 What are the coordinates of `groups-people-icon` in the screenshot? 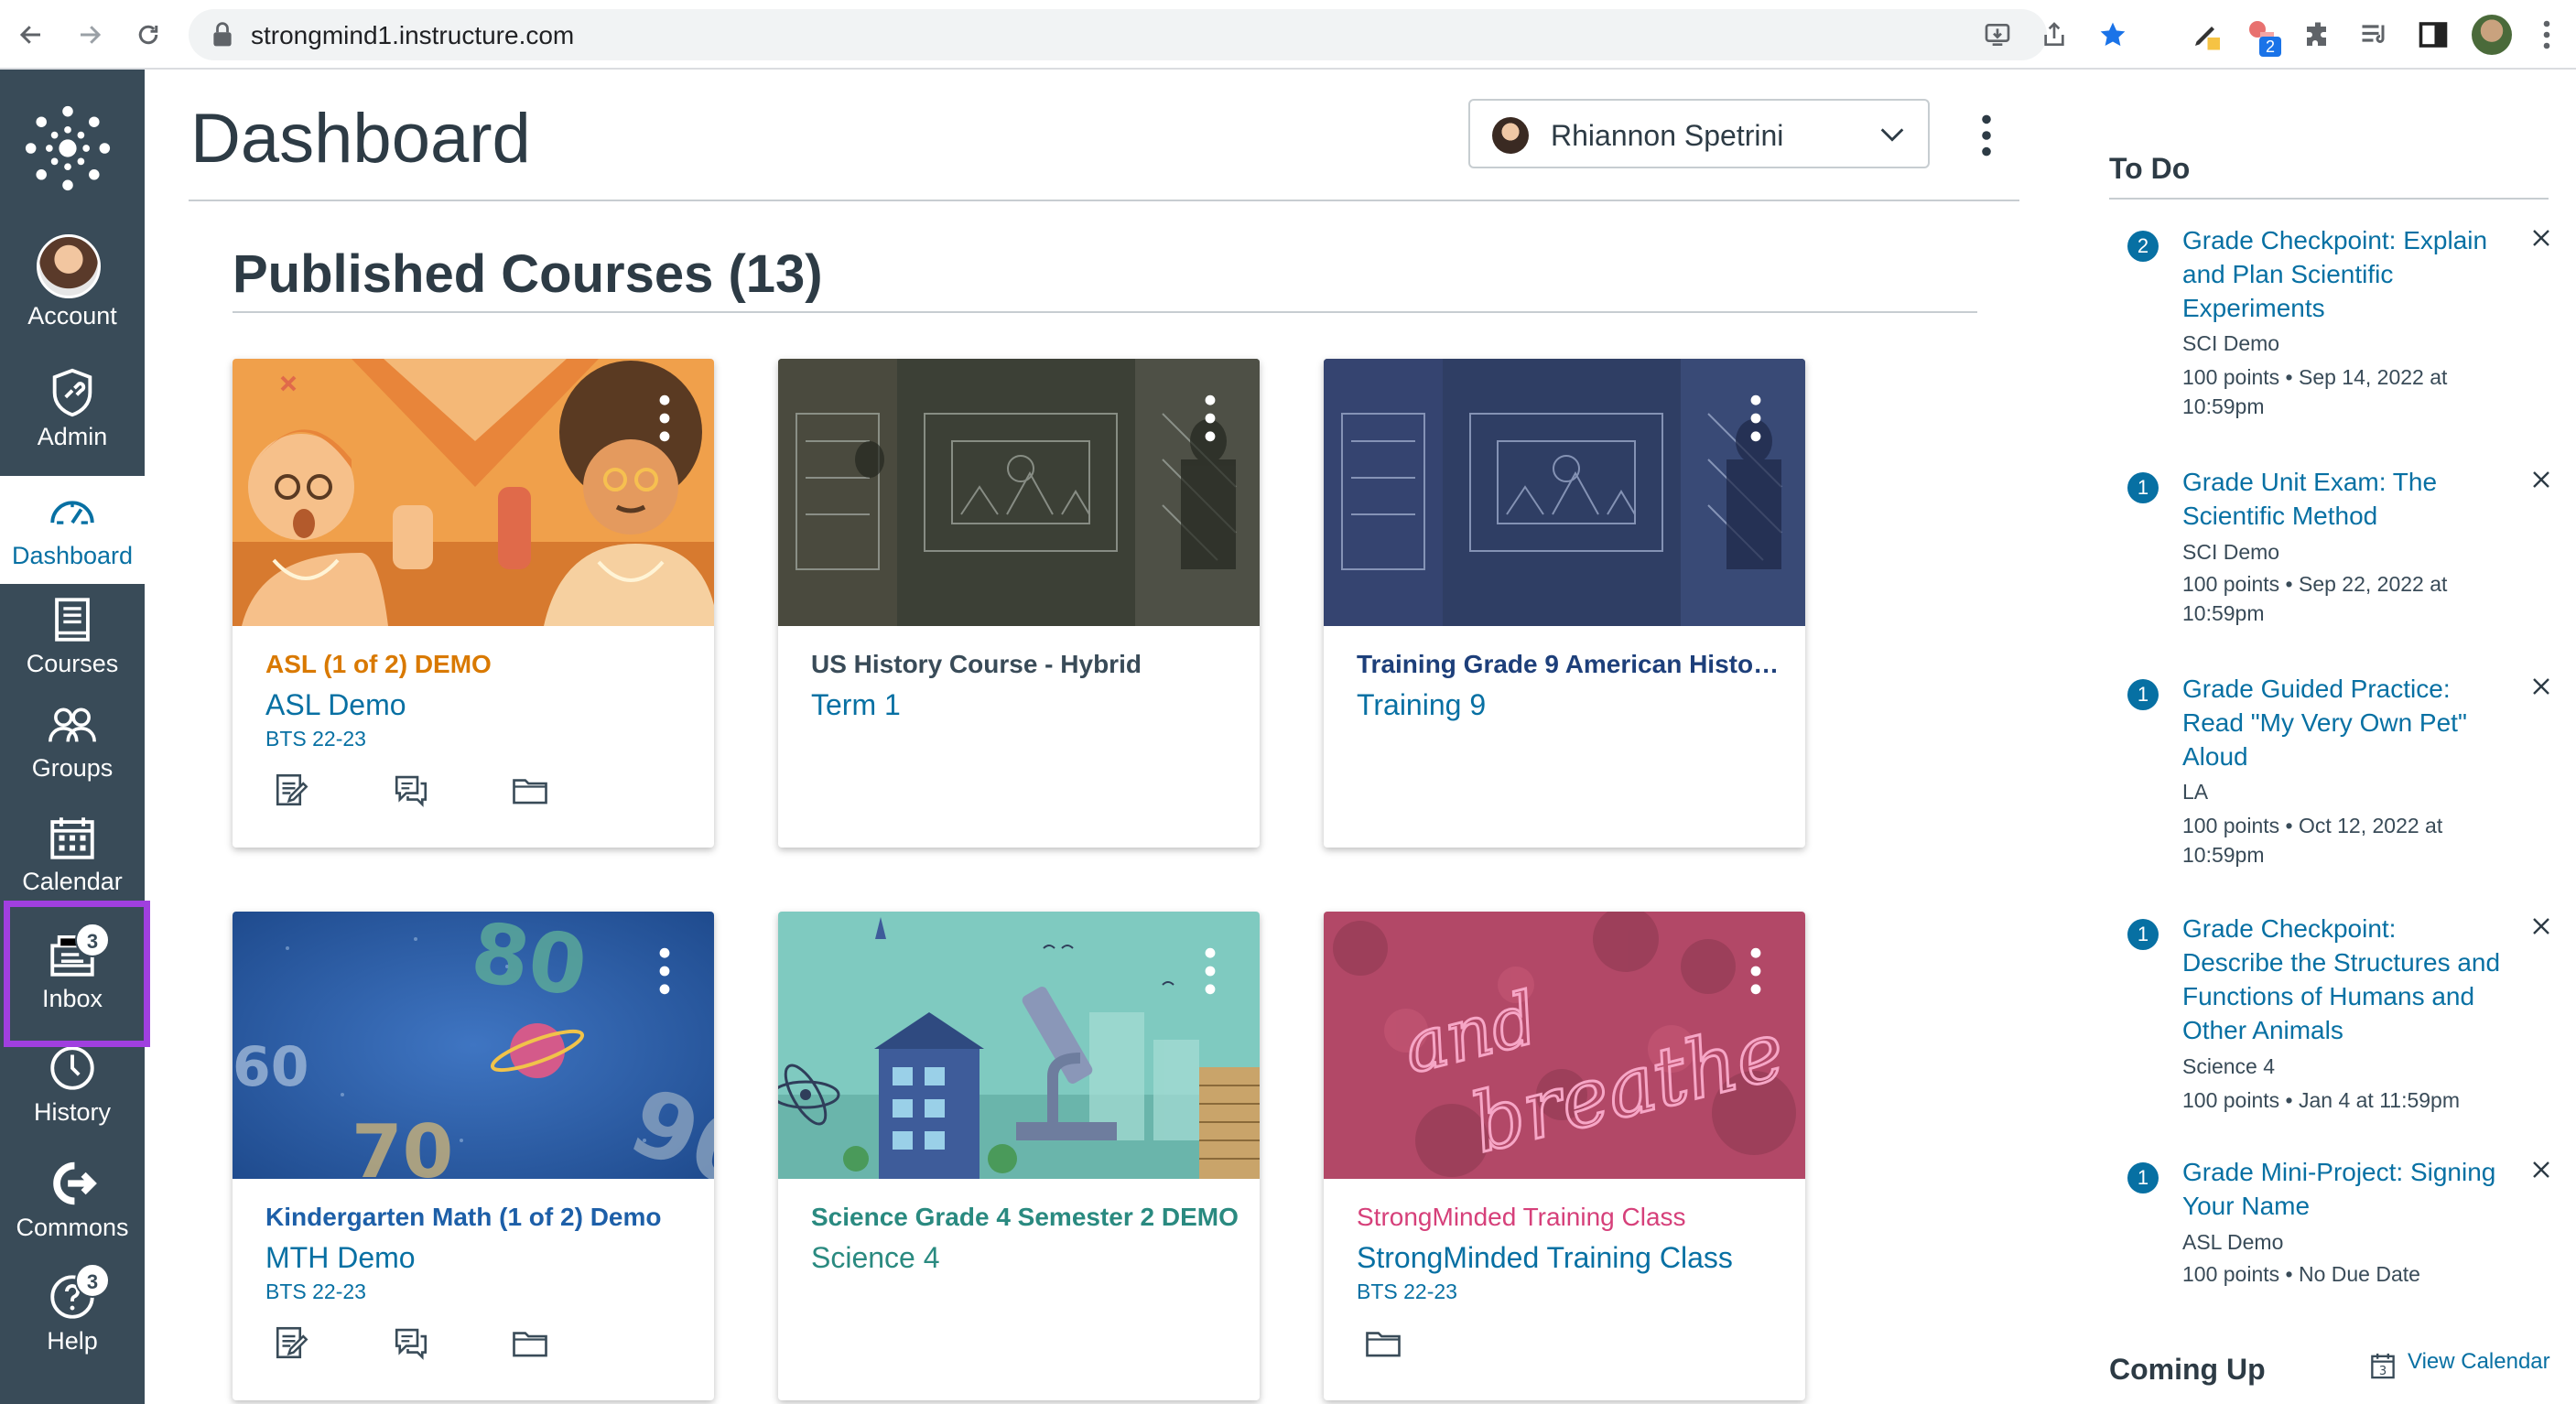 It's located at (72, 724).